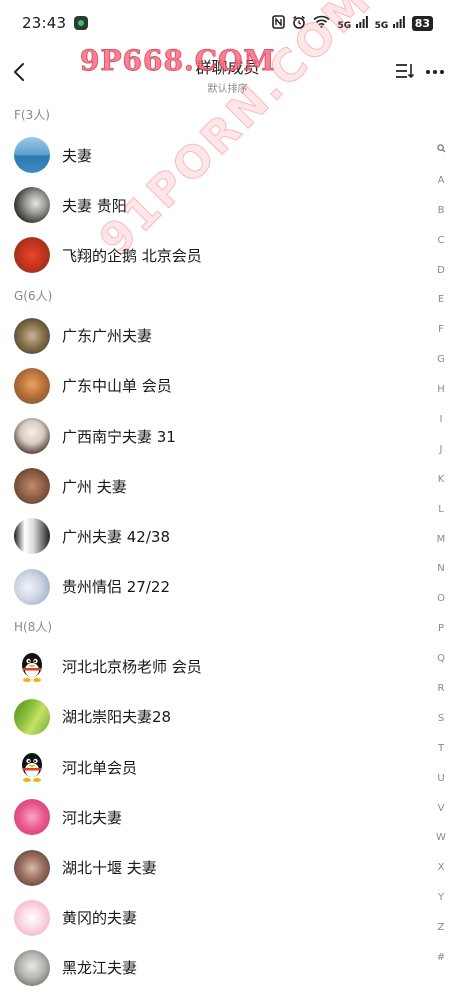  I want to click on member-name: 夫妻 贵阳, so click(94, 205).